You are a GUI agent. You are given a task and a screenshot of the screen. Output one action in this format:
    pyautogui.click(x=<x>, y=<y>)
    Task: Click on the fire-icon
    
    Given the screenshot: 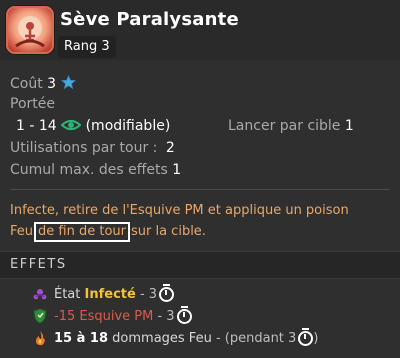 What is the action you would take?
    pyautogui.click(x=40, y=338)
    